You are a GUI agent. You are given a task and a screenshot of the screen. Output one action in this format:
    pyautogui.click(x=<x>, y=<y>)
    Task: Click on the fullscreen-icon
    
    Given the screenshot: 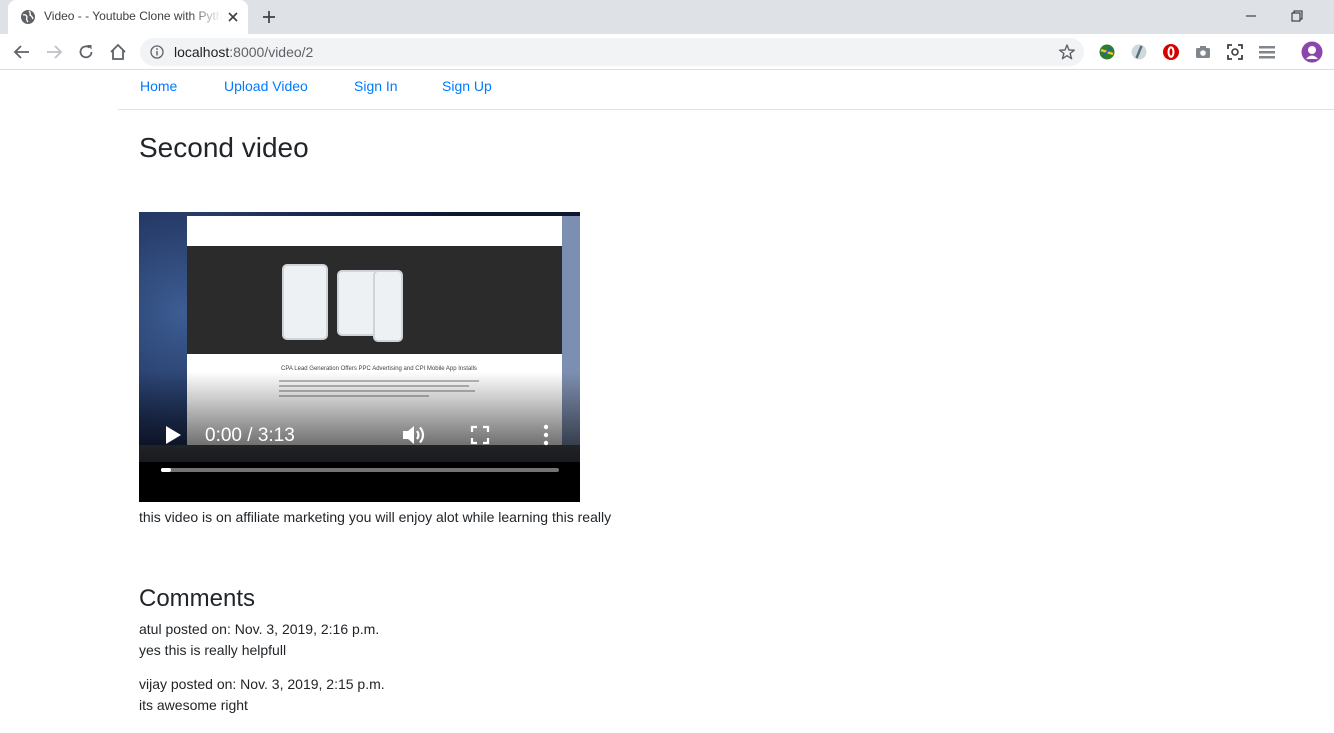 What is the action you would take?
    pyautogui.click(x=480, y=435)
    